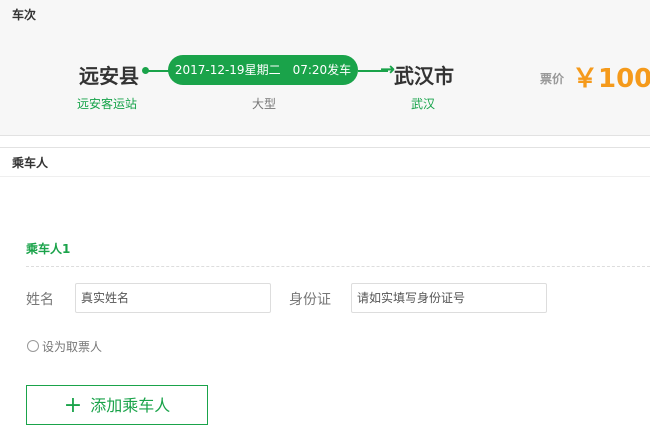 The image size is (650, 426). What do you see at coordinates (423, 104) in the screenshot?
I see `destination-station: 武汉` at bounding box center [423, 104].